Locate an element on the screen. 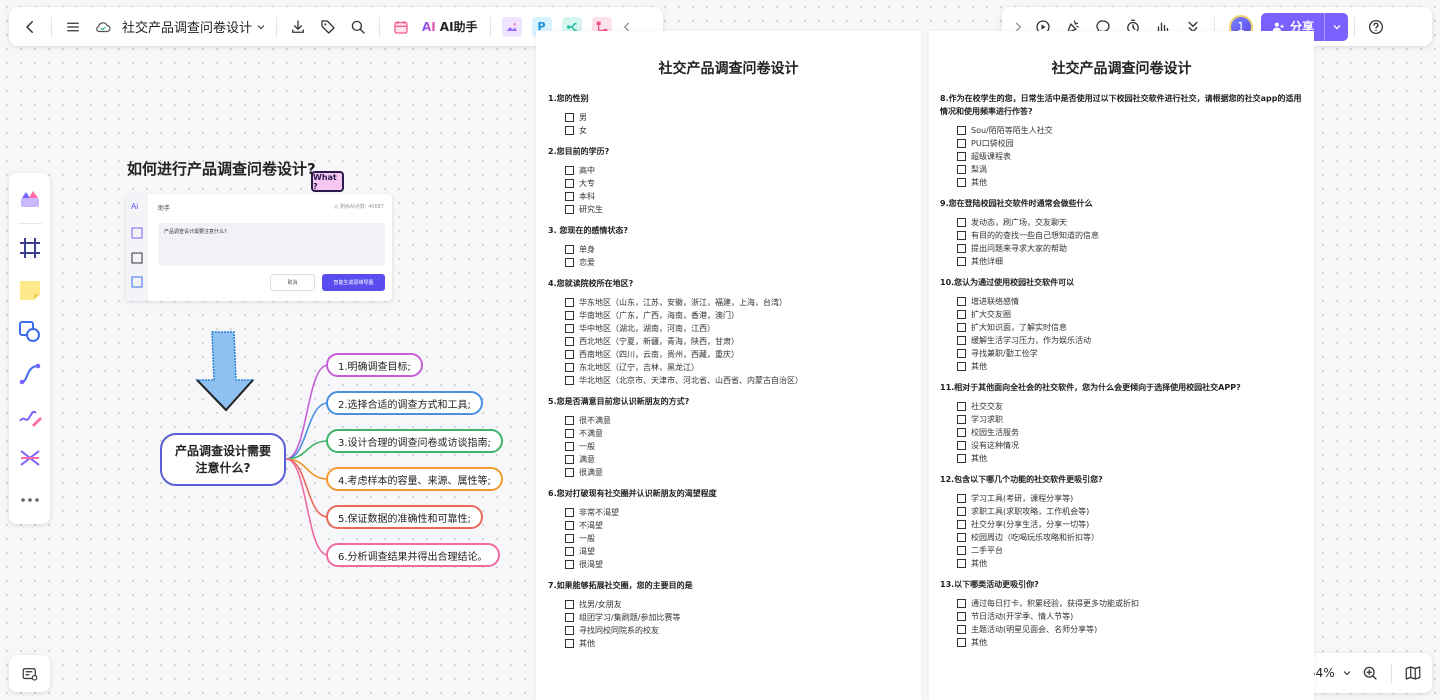 This screenshot has width=1440, height=700. survey-option: 增进联络感情 is located at coordinates (1130, 301).